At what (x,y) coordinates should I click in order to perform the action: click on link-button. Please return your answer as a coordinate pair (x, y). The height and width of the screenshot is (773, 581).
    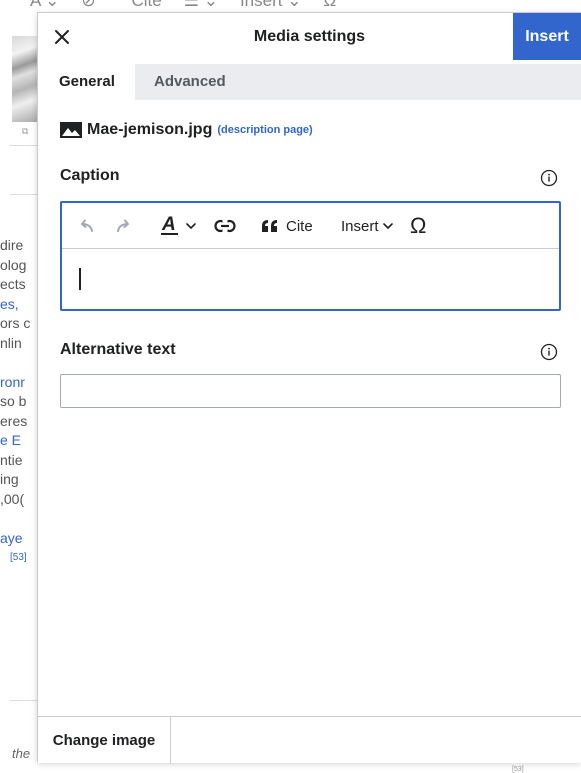
    Looking at the image, I should click on (225, 226).